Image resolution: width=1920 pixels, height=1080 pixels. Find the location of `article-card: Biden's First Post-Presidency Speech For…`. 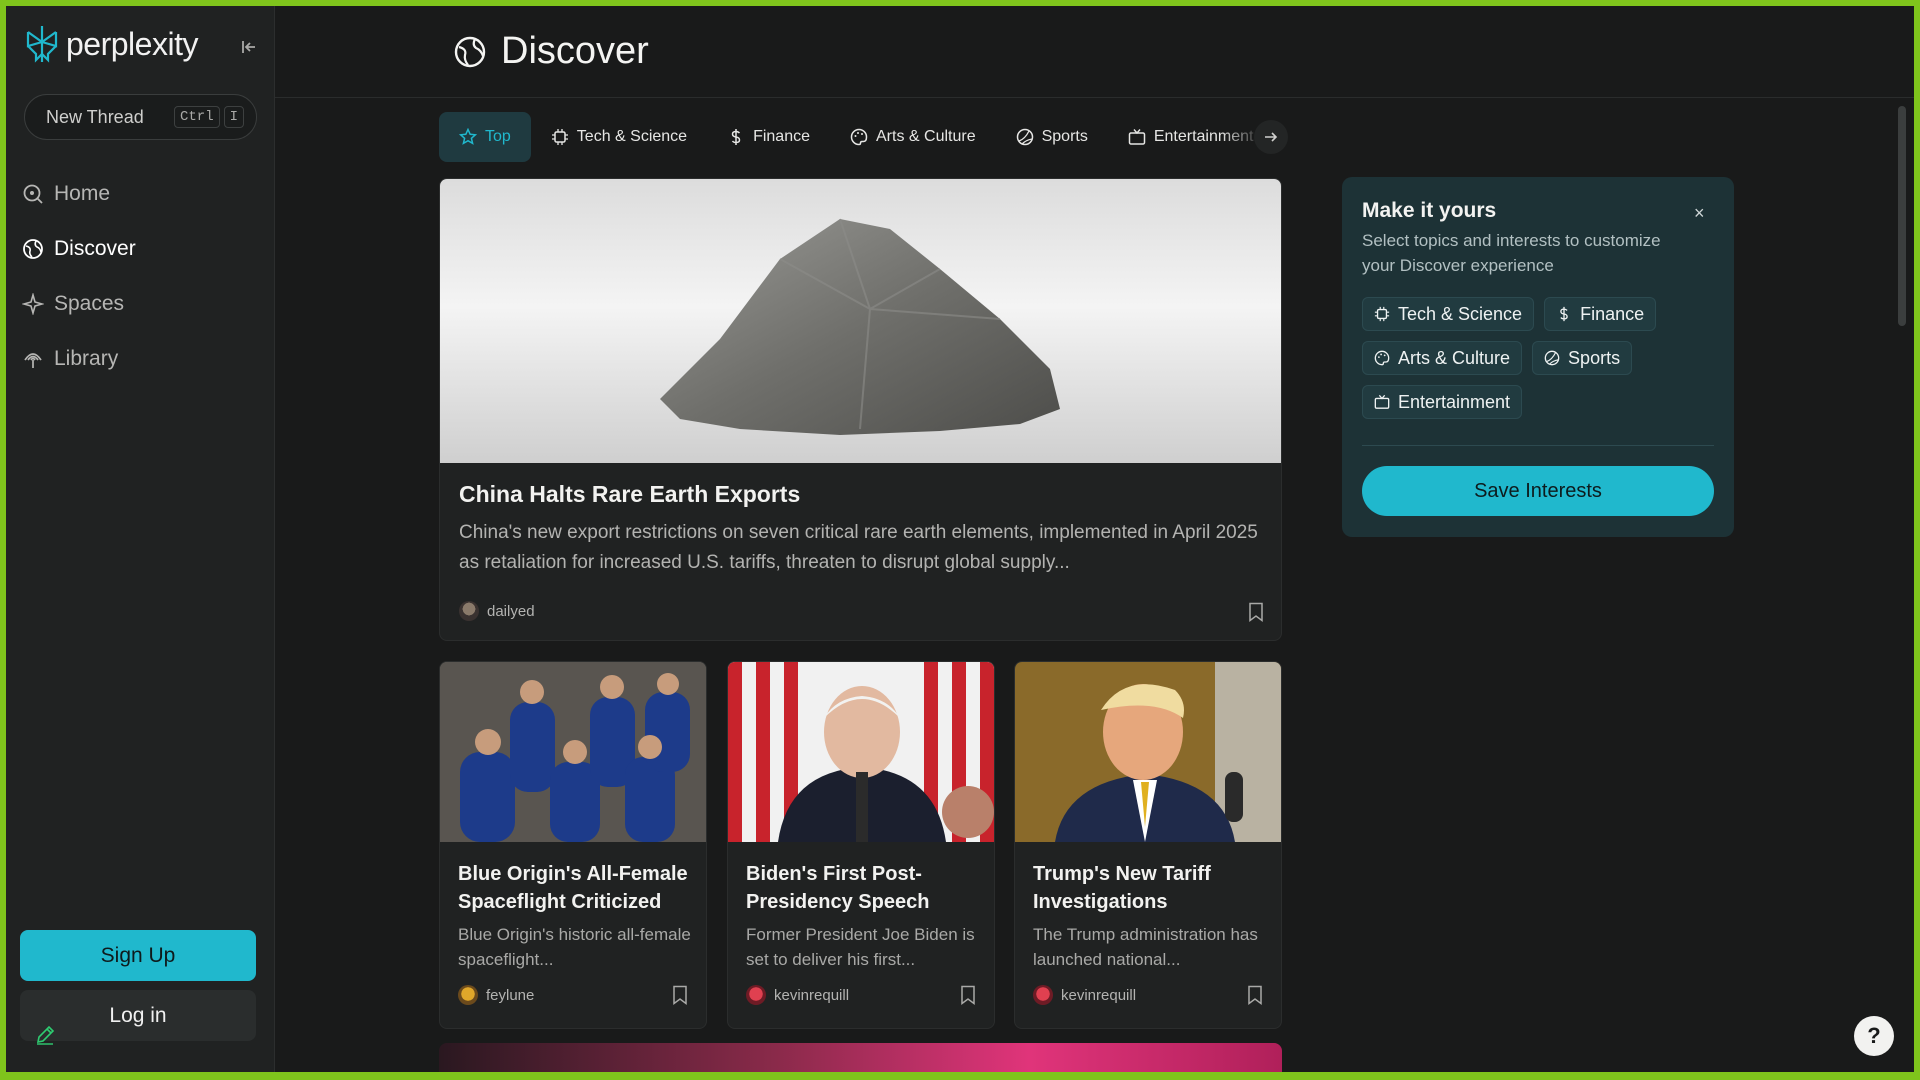

article-card: Biden's First Post-Presidency Speech For… is located at coordinates (861, 845).